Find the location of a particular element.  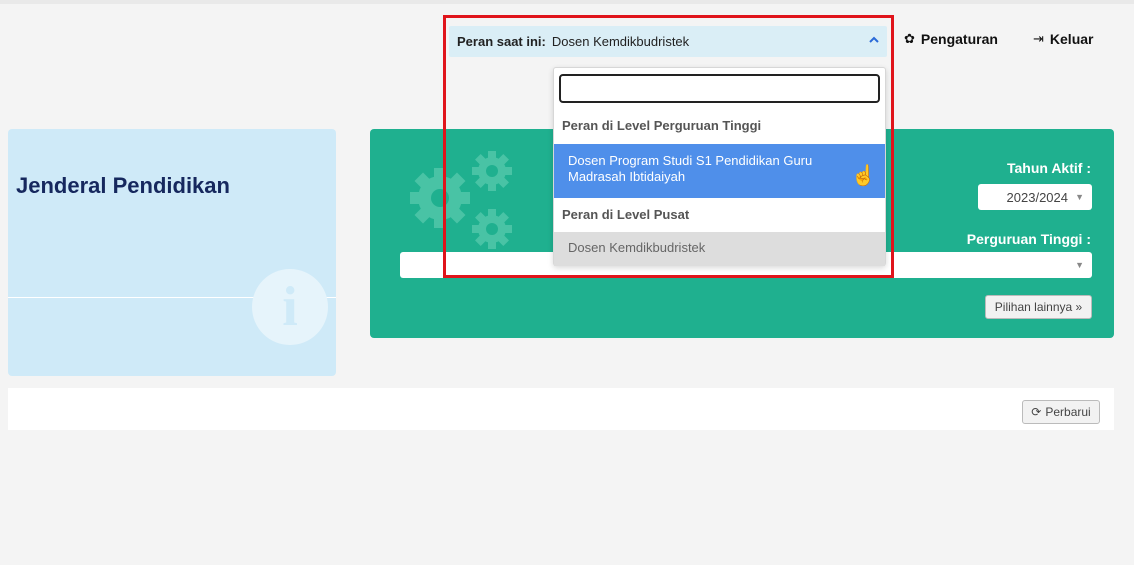

info-panel: Jenderal Pendidikan i is located at coordinates (172, 252).